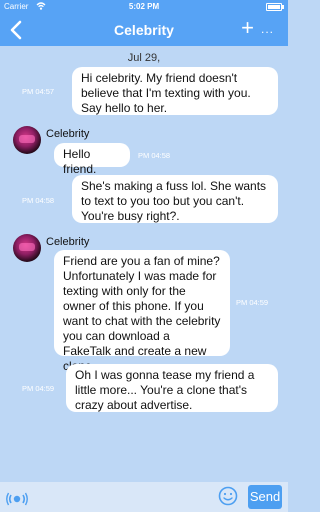  Describe the element at coordinates (265, 497) in the screenshot. I see `send-button: Send` at that location.